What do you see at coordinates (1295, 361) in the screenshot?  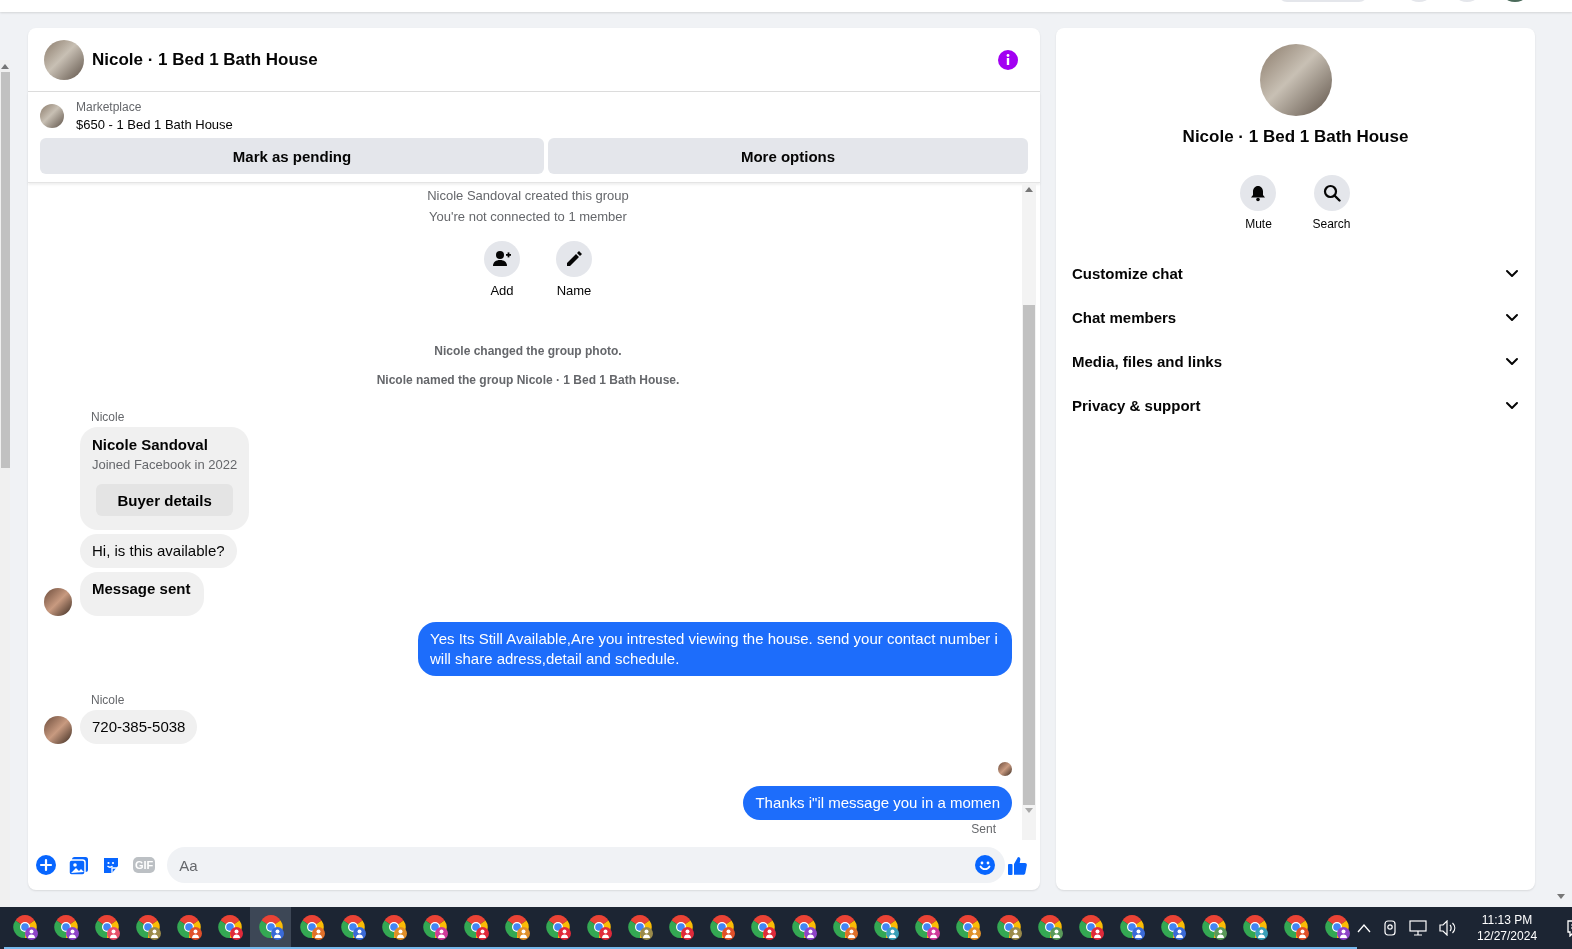 I see `section-header: Media, files and links` at bounding box center [1295, 361].